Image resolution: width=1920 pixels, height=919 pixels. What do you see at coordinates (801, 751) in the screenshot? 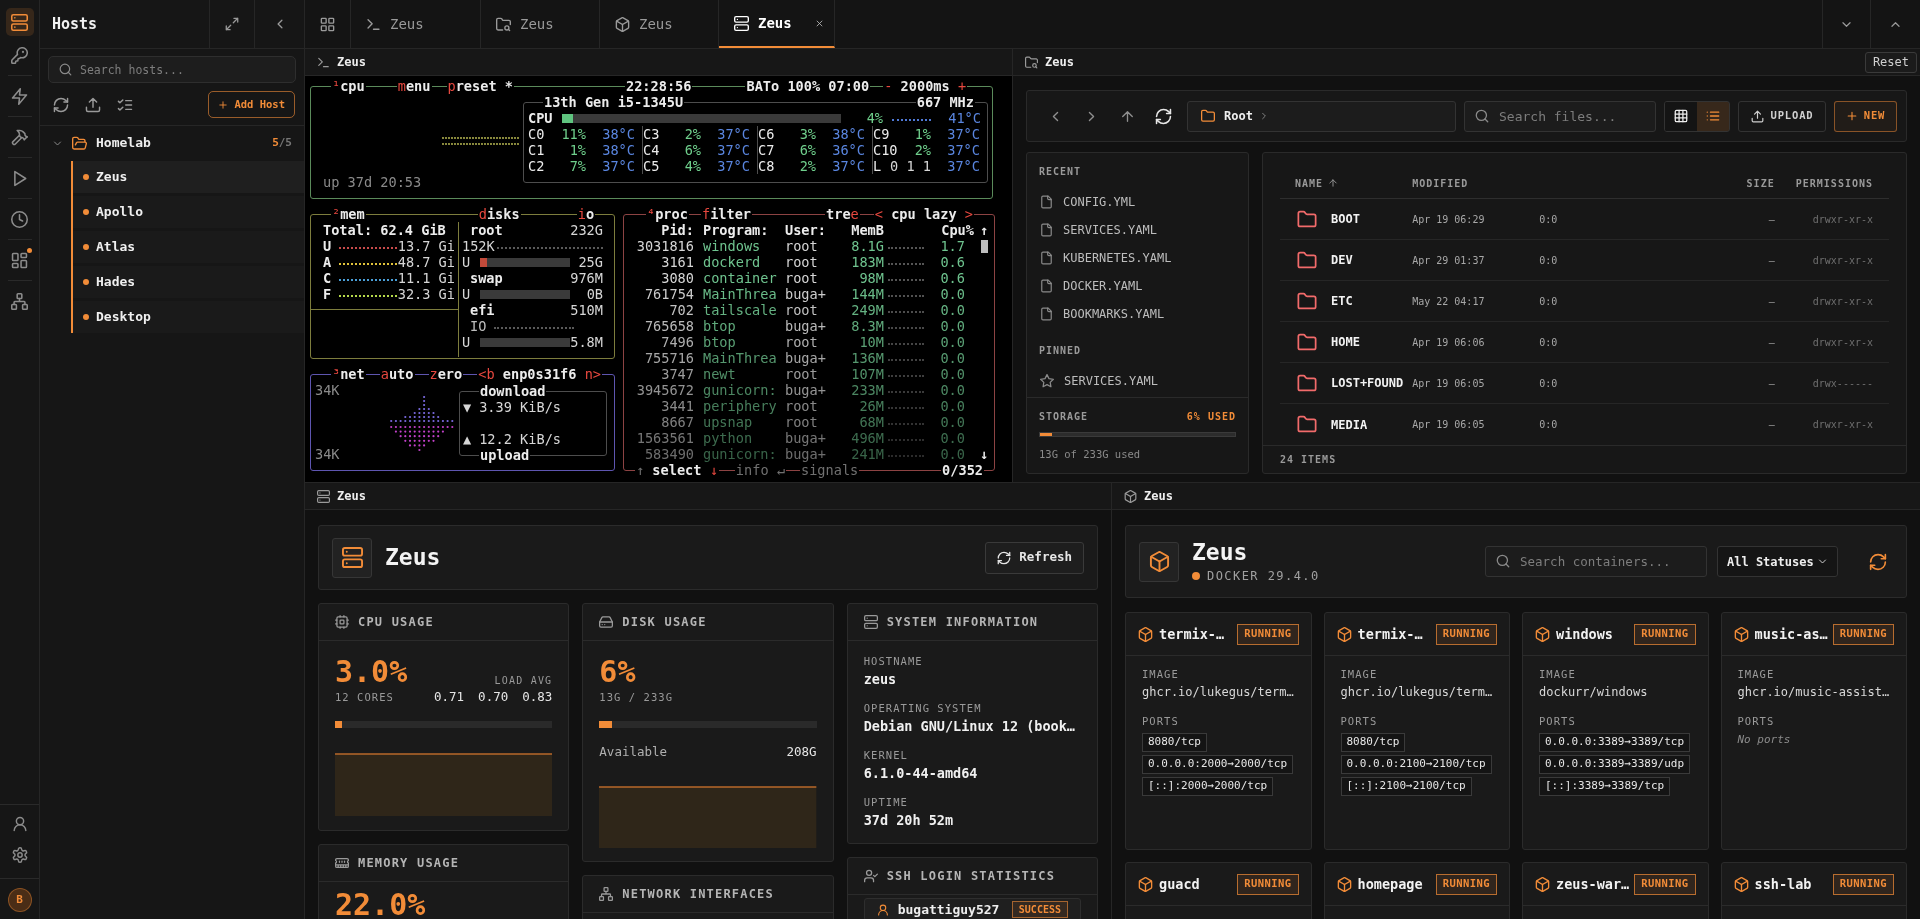
I see `available-value: 208G` at bounding box center [801, 751].